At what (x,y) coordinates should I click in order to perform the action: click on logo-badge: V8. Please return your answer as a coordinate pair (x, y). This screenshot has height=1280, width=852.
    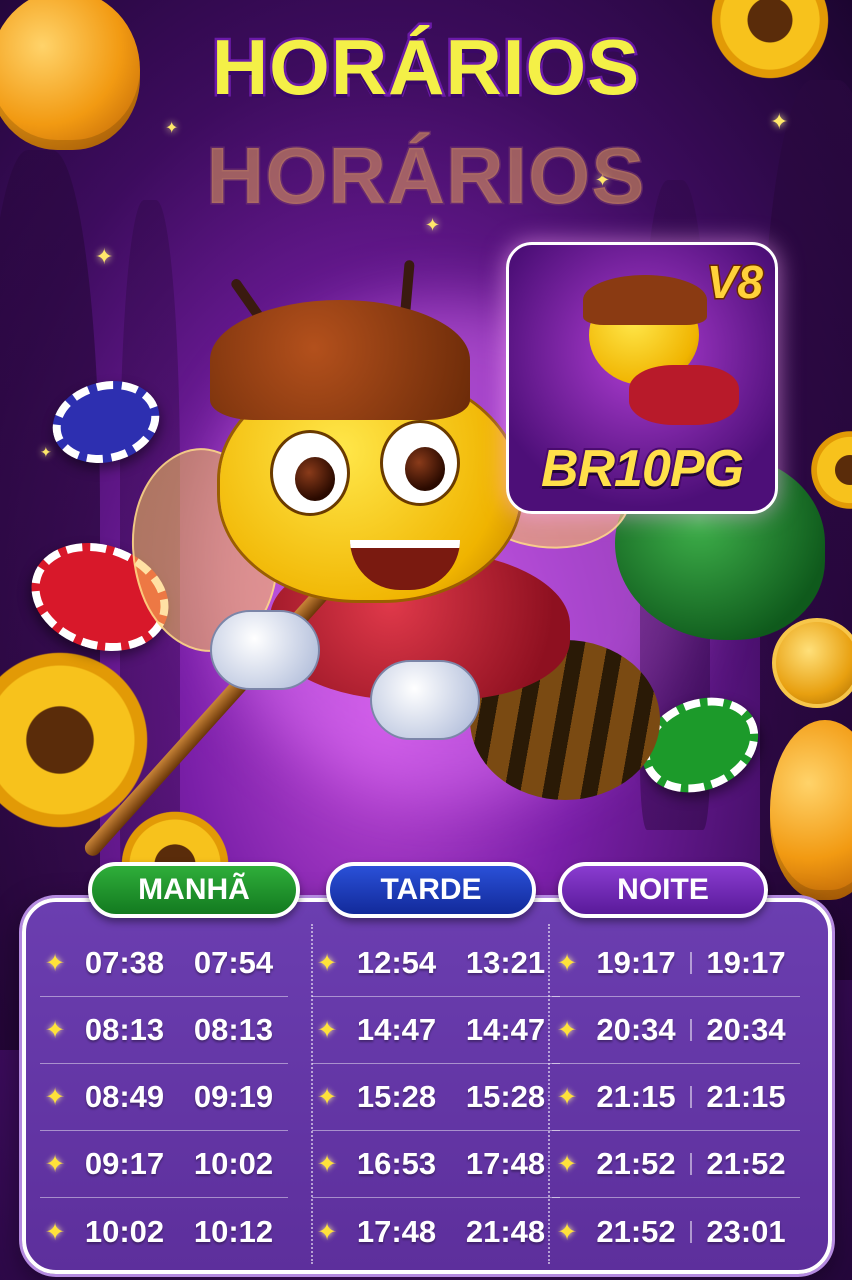
    Looking at the image, I should click on (734, 282).